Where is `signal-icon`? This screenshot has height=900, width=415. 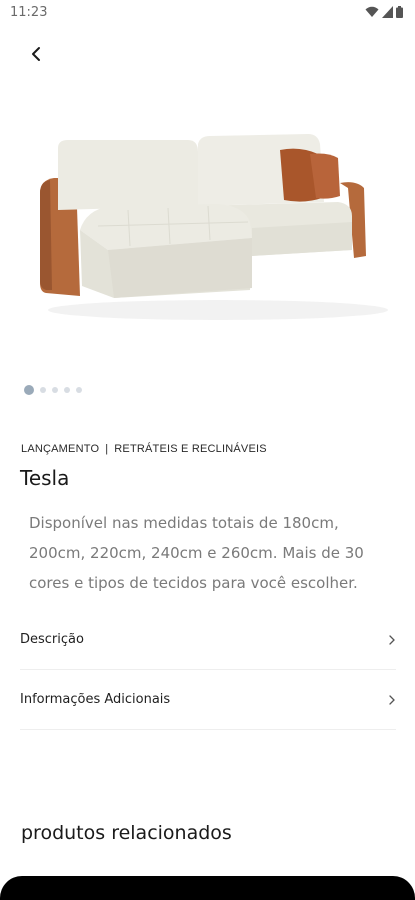
signal-icon is located at coordinates (387, 12).